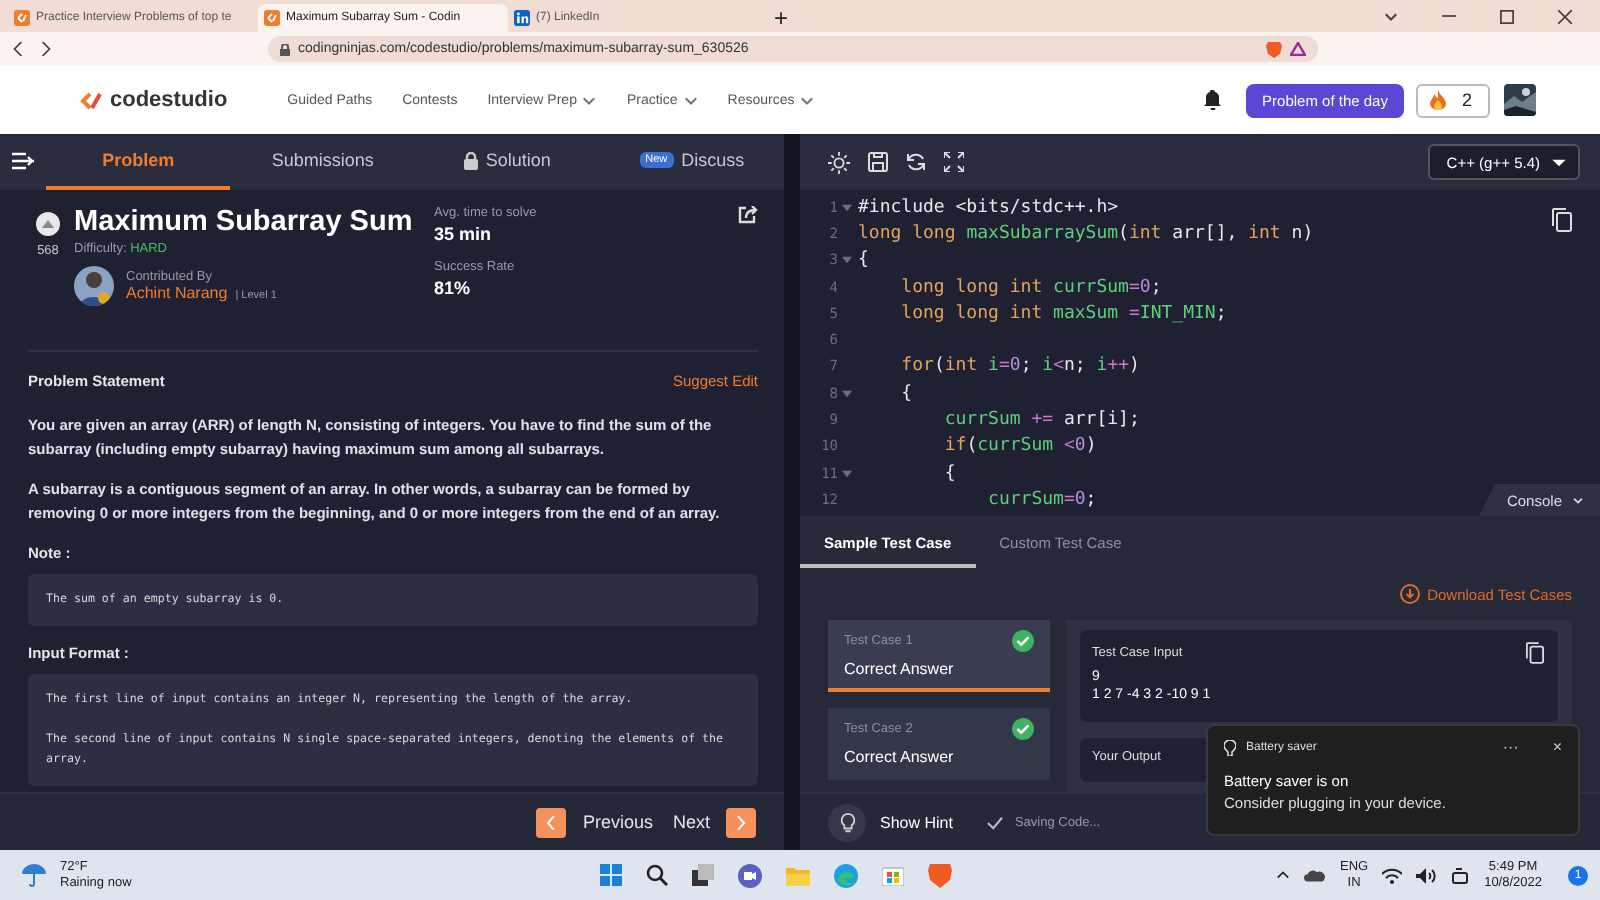  What do you see at coordinates (741, 822) in the screenshot?
I see `chevron-right-icon` at bounding box center [741, 822].